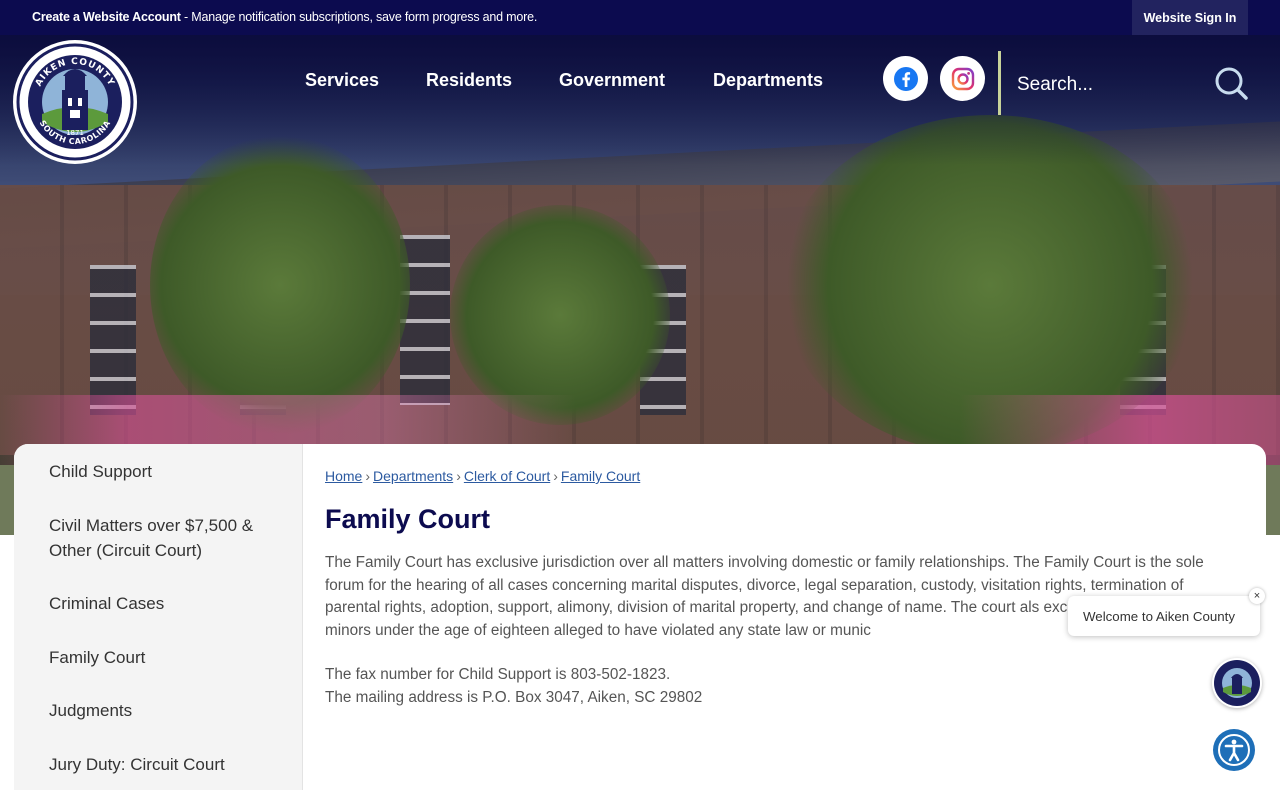 The image size is (1280, 800). What do you see at coordinates (159, 657) in the screenshot?
I see `sidebar-item-family-court: Family Court` at bounding box center [159, 657].